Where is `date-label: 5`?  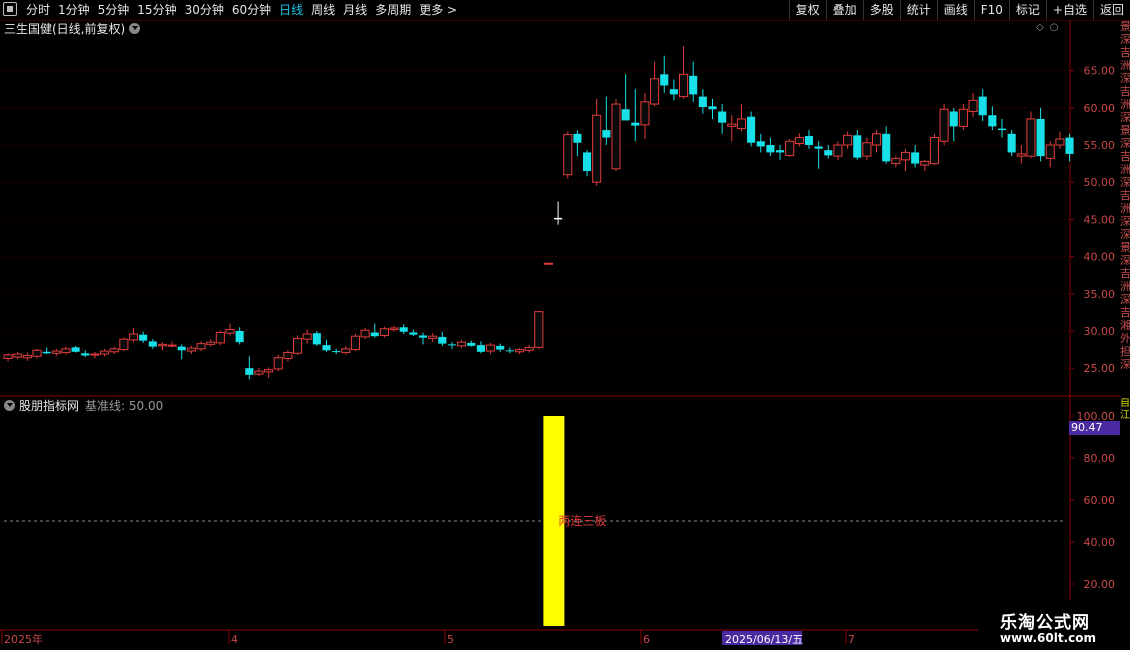
date-label: 5 is located at coordinates (450, 639).